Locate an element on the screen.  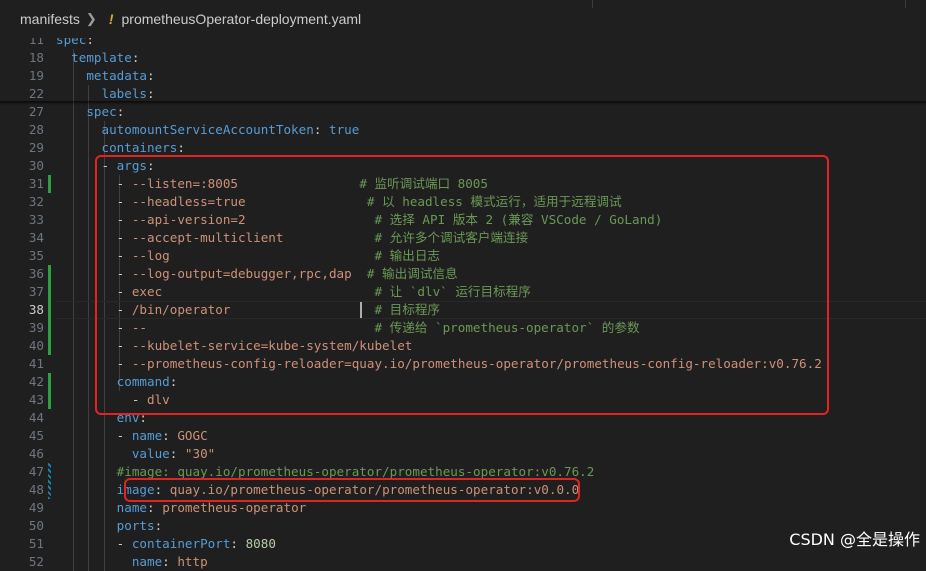
line-number: 18 is located at coordinates (36, 57).